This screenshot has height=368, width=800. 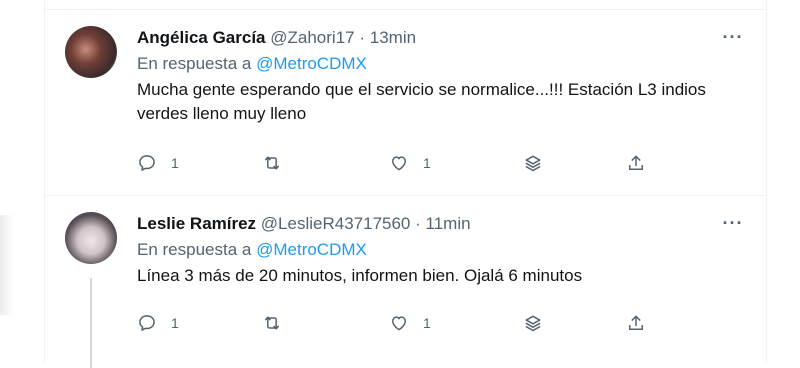 What do you see at coordinates (91, 323) in the screenshot?
I see `thread-line` at bounding box center [91, 323].